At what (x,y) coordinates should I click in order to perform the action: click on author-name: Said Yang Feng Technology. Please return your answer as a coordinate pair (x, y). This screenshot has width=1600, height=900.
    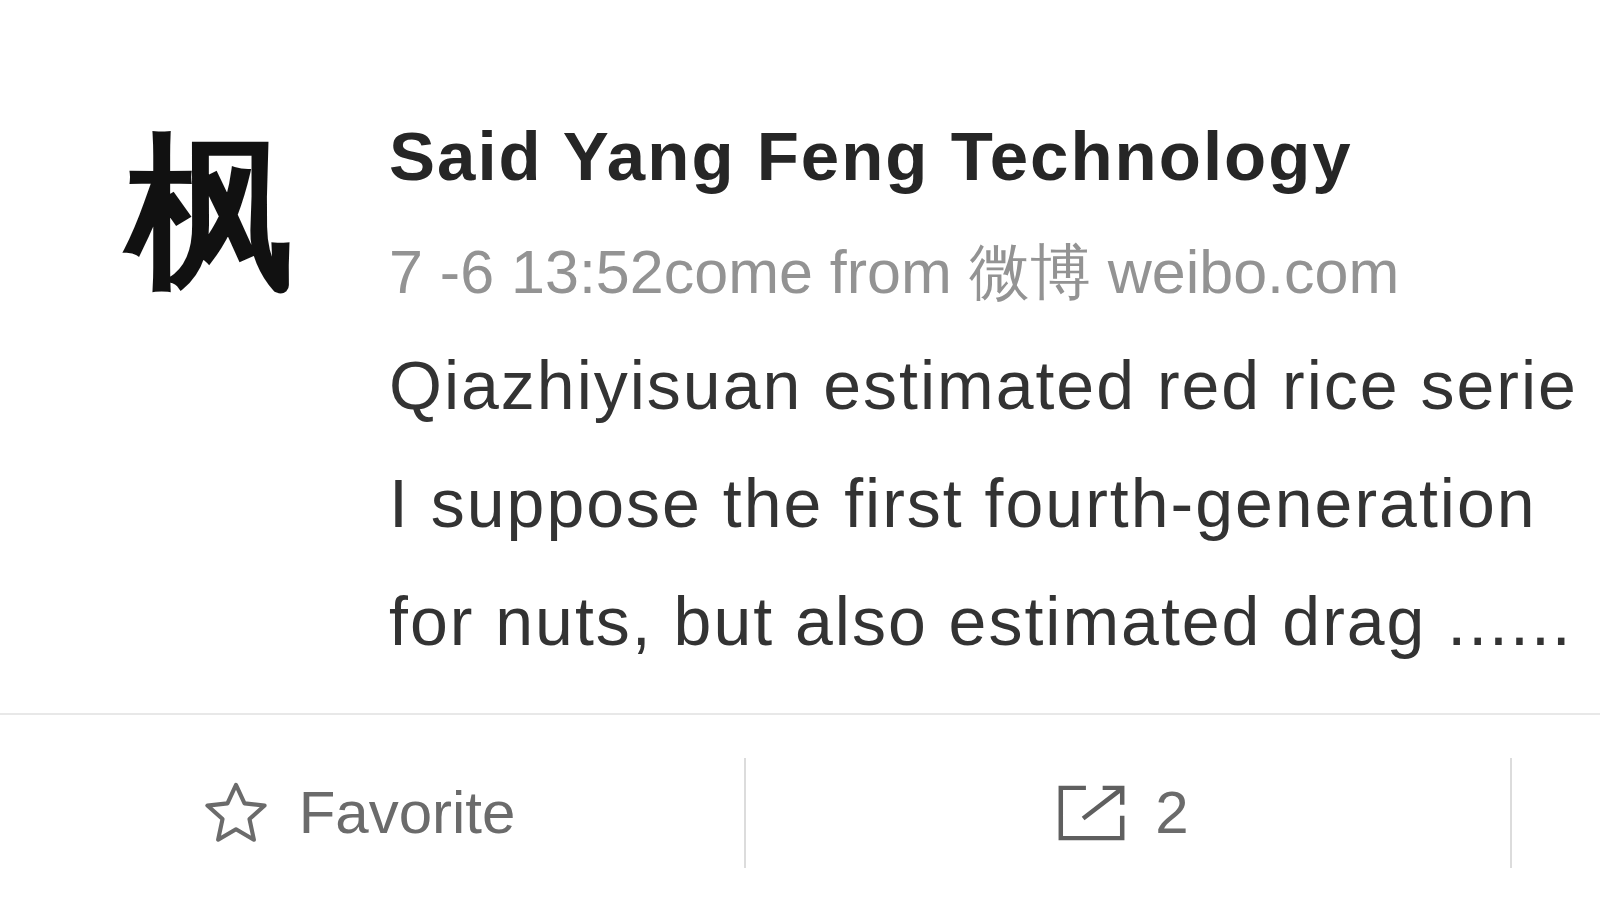
    Looking at the image, I should click on (871, 157).